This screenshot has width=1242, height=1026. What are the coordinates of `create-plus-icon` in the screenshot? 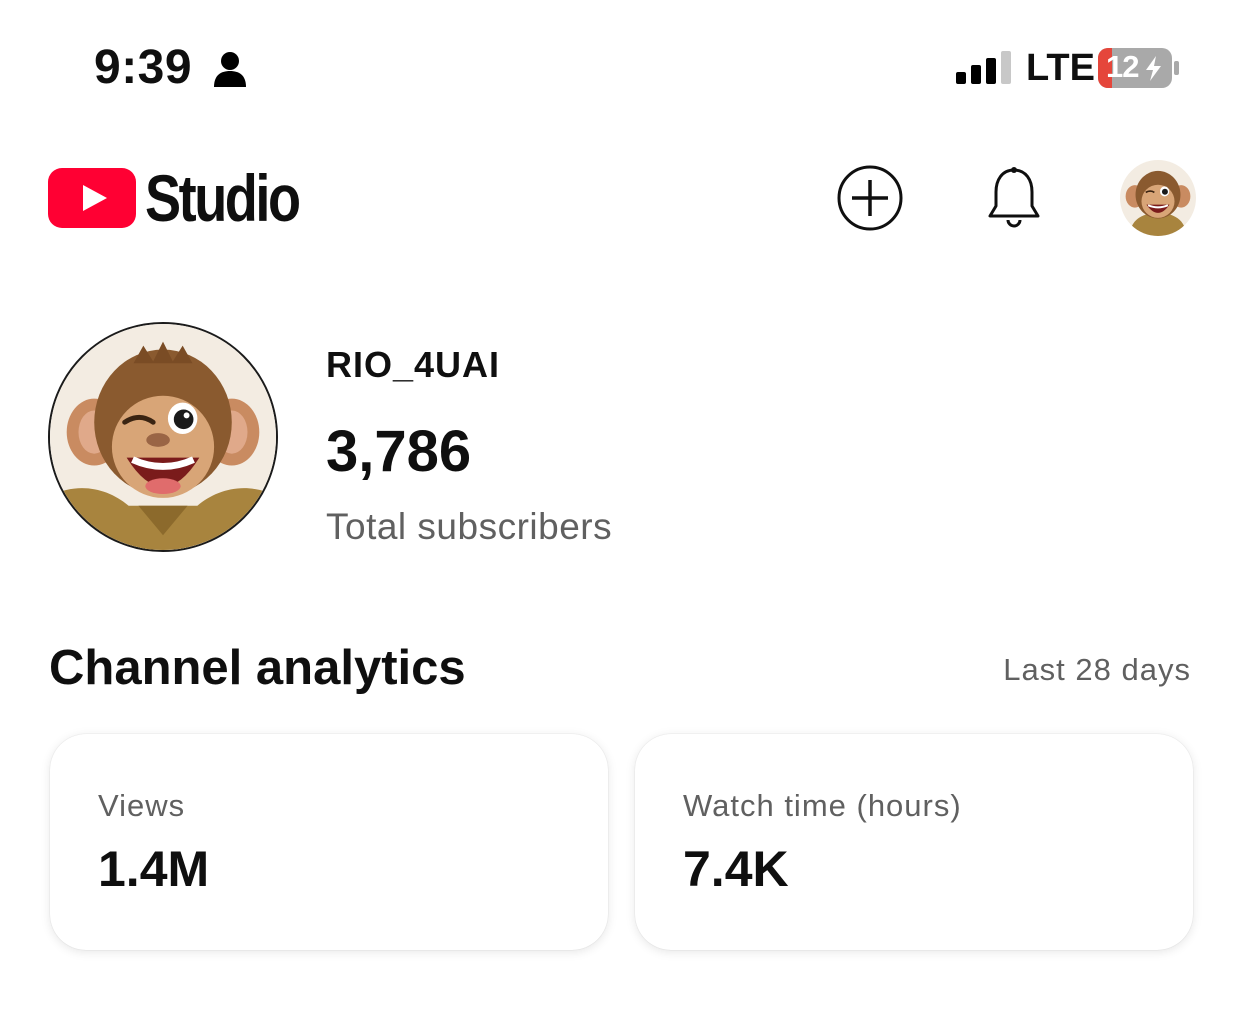 It's located at (870, 198).